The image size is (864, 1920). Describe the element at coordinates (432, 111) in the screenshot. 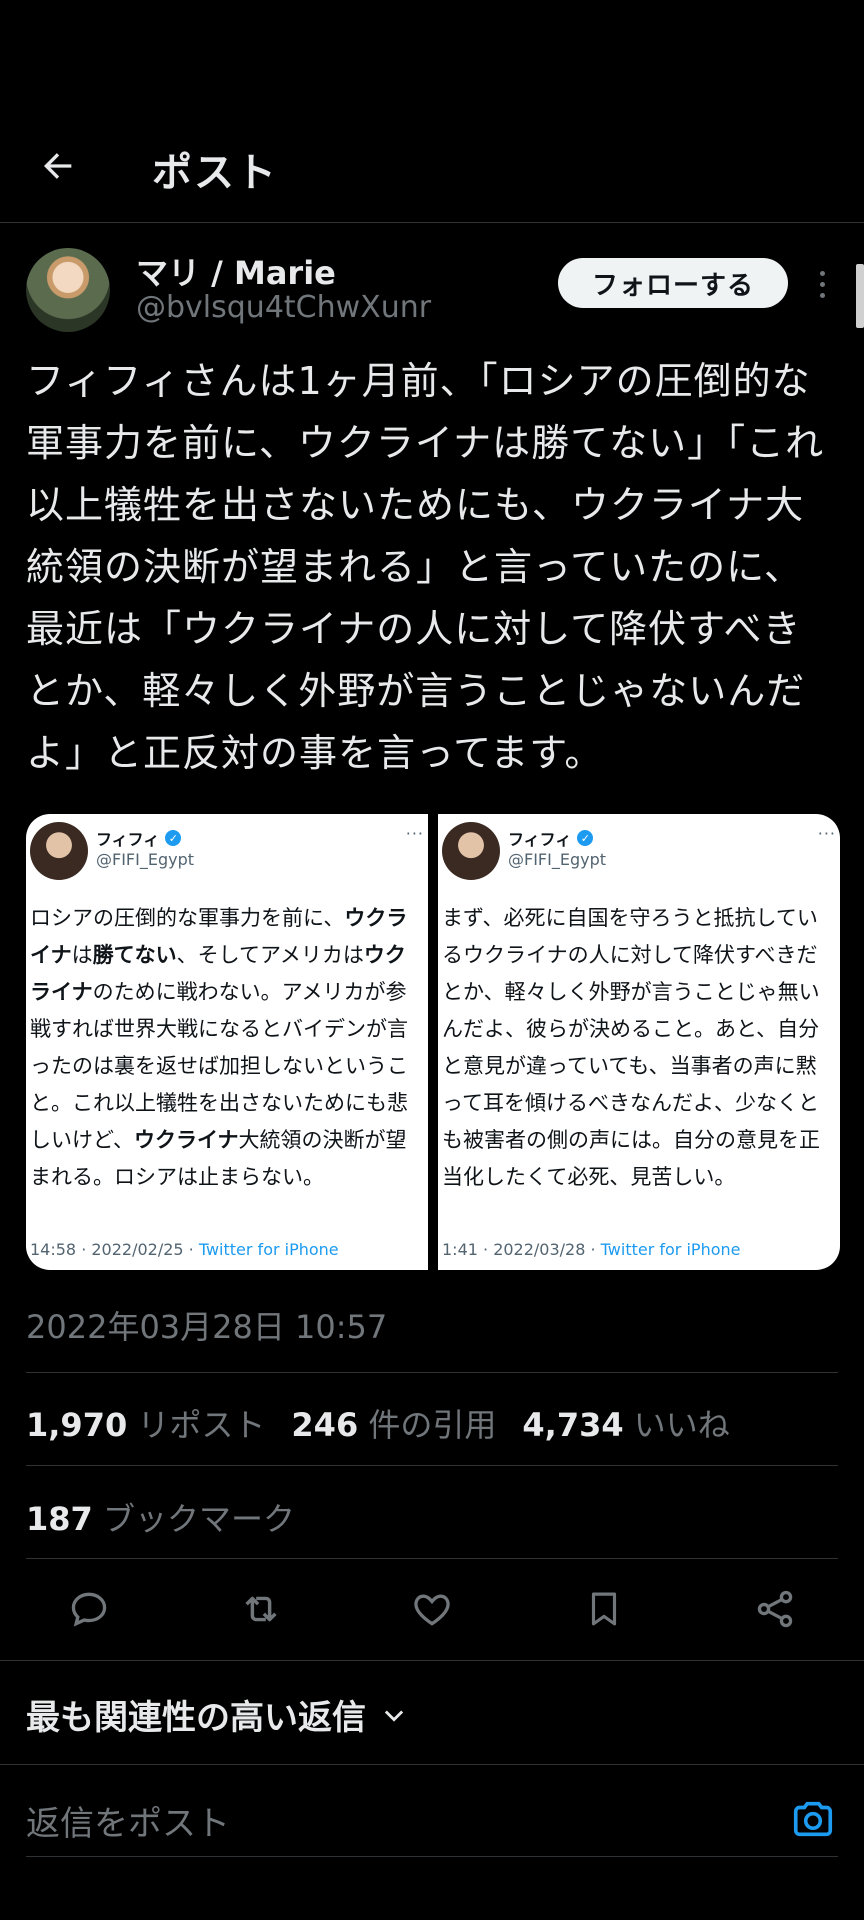

I see `top-bar: ポスト` at that location.